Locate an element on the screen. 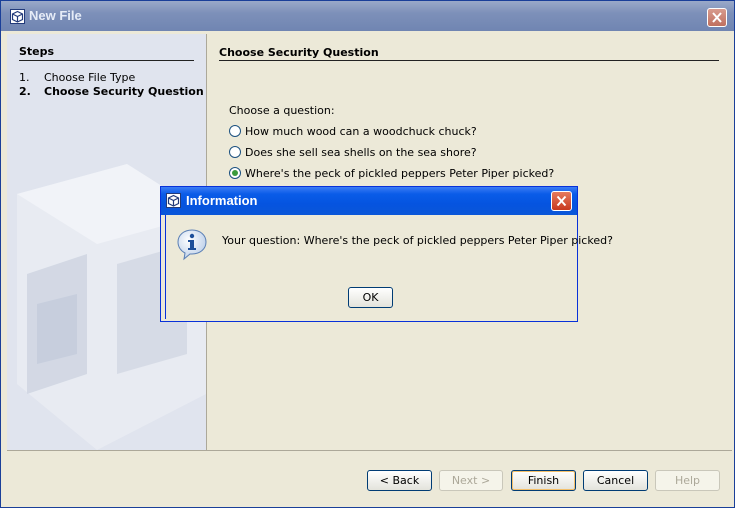 This screenshot has width=735, height=508. wizard-button-bar: < Back Next > Finish Cancel Help is located at coordinates (369, 477).